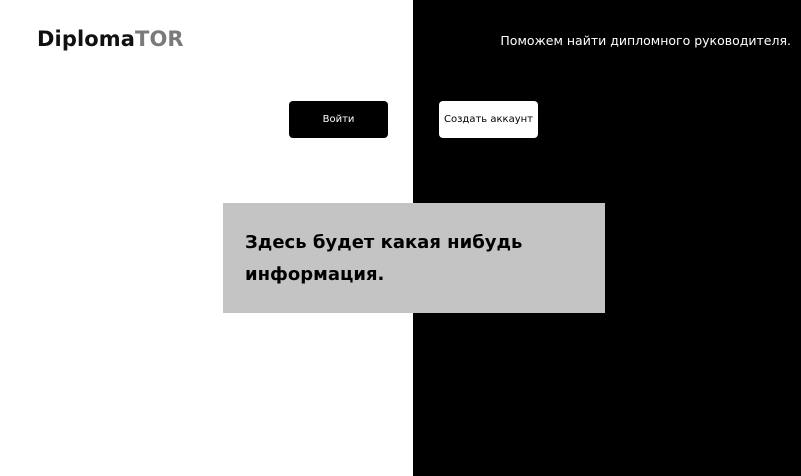 This screenshot has height=476, width=801. What do you see at coordinates (384, 258) in the screenshot?
I see `info-text: Здесь будет какая нибудь информация.` at bounding box center [384, 258].